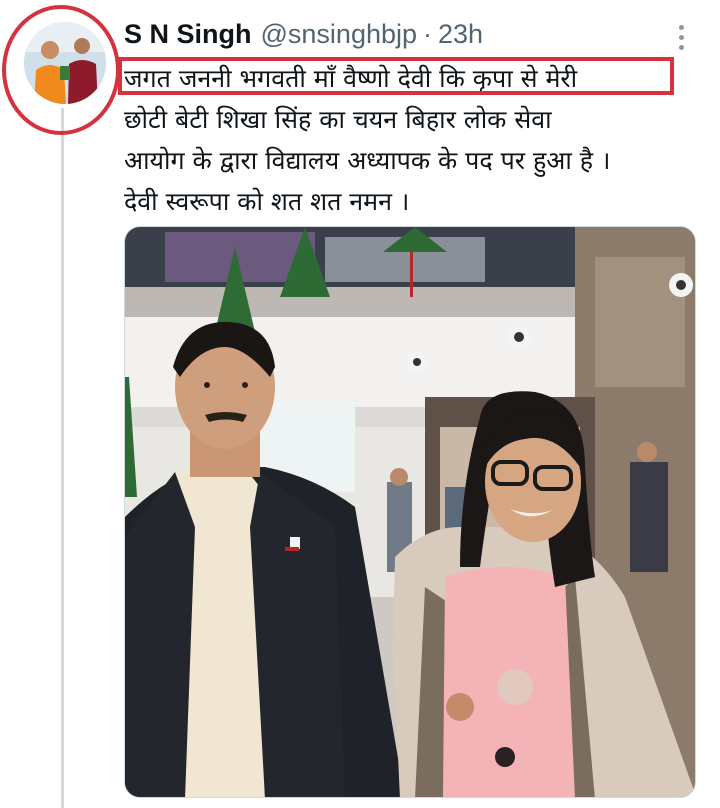 The width and height of the screenshot is (720, 808). I want to click on user-handle: @snsinghbjp, so click(339, 34).